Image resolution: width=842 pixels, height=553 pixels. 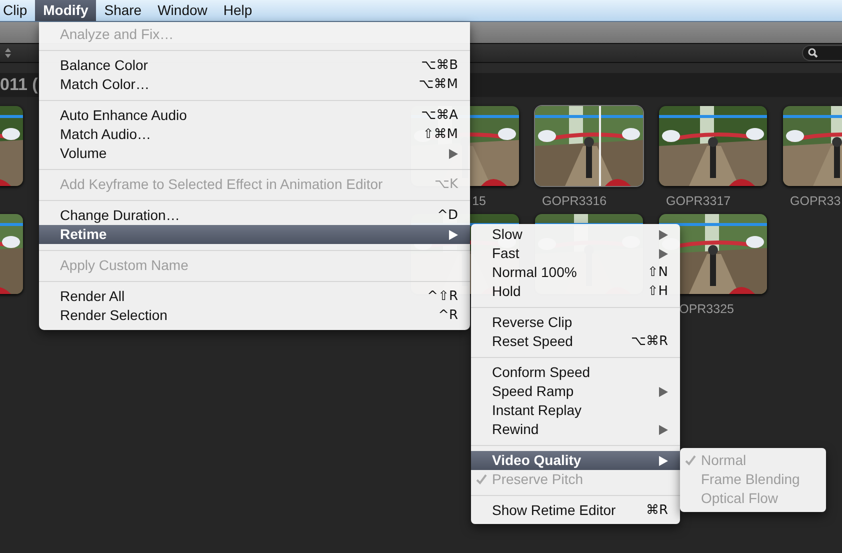 What do you see at coordinates (574, 201) in the screenshot?
I see `clip-name: GOPR3316` at bounding box center [574, 201].